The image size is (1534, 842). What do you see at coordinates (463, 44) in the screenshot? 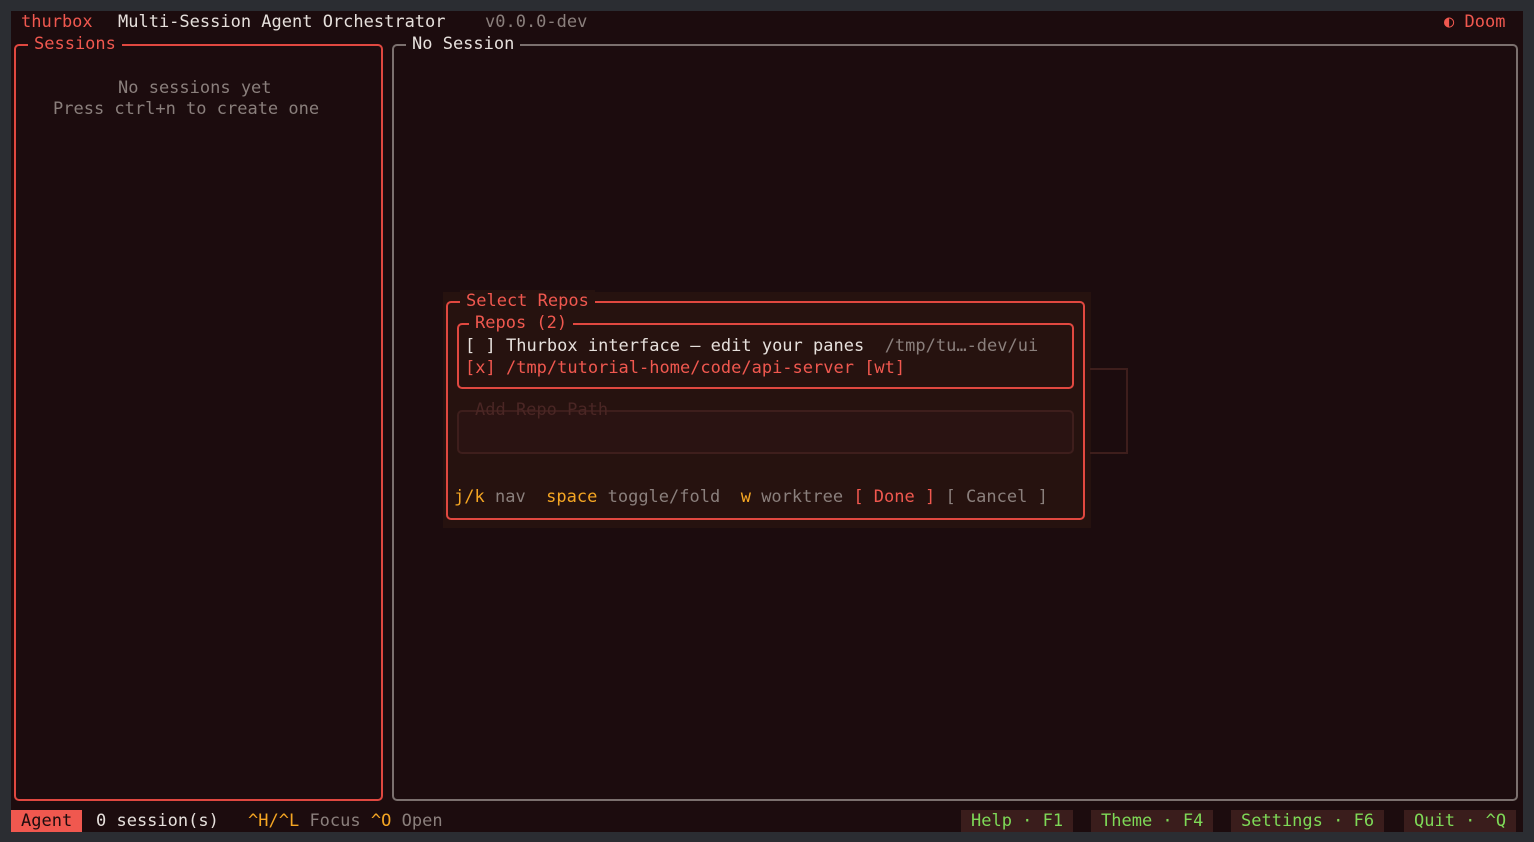
I see `session-view-title: No Session` at bounding box center [463, 44].